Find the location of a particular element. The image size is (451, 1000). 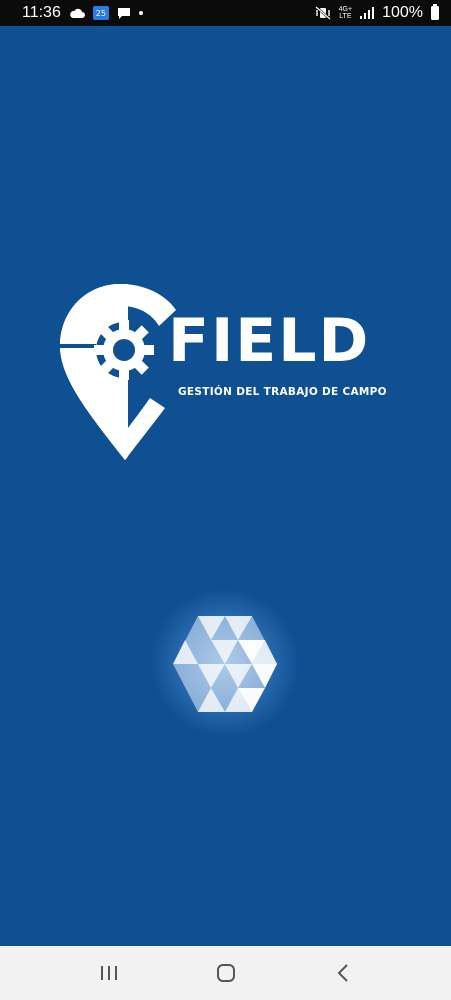

brand-wordmark: FIELD is located at coordinates (269, 341).